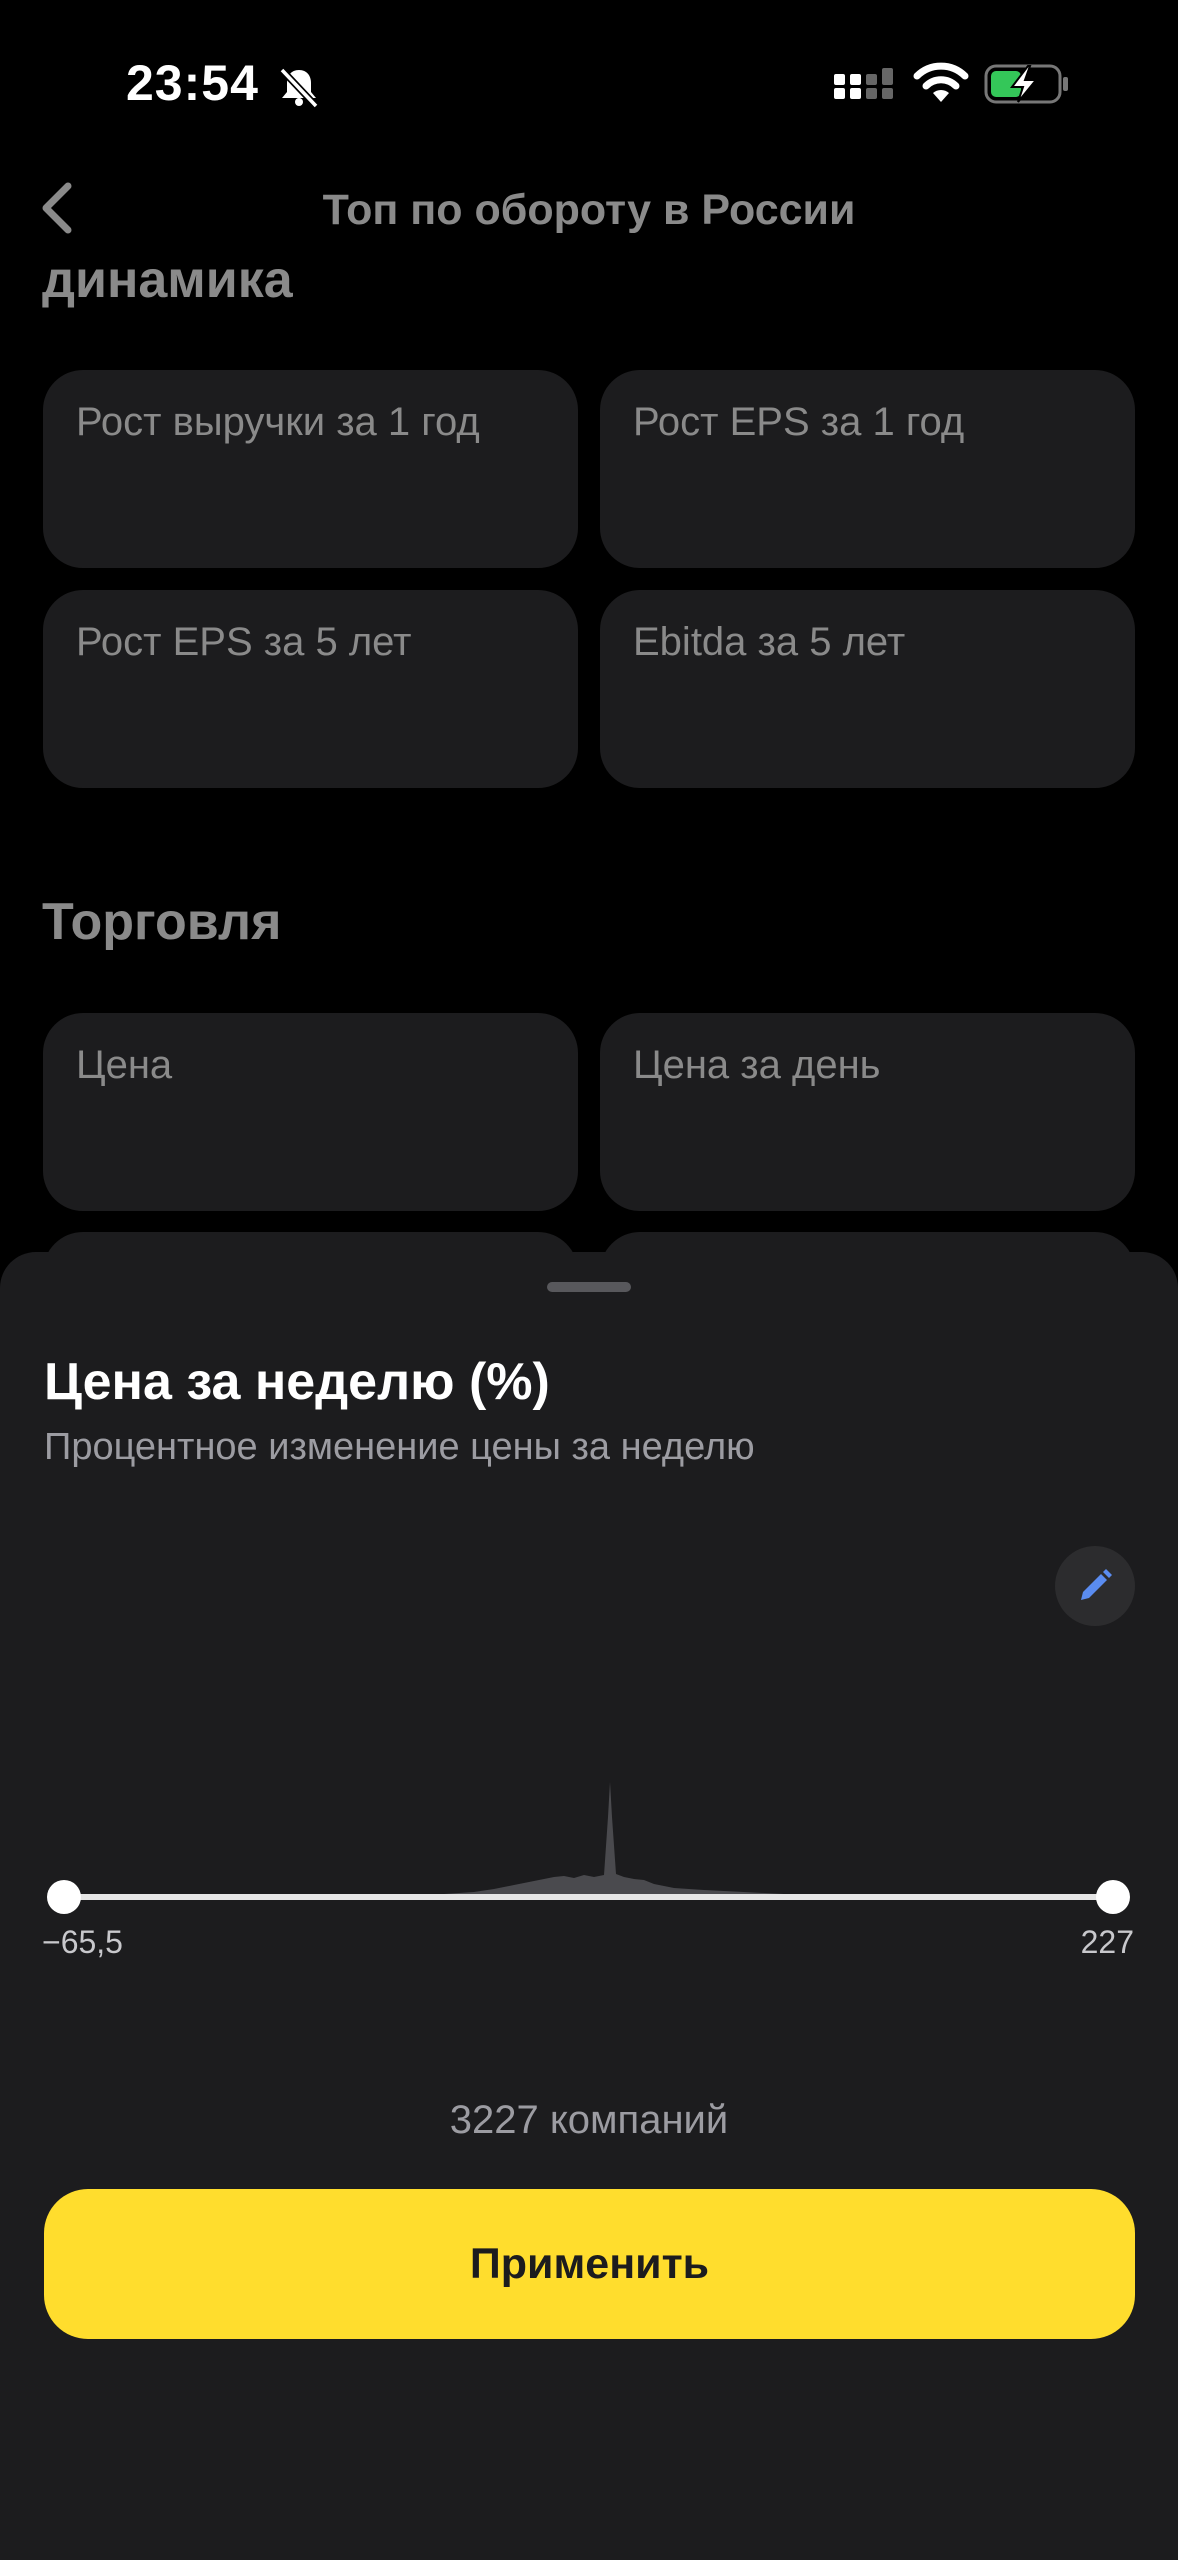 This screenshot has height=2560, width=1178. Describe the element at coordinates (1107, 1942) in the screenshot. I see `range-max-label: 227` at that location.